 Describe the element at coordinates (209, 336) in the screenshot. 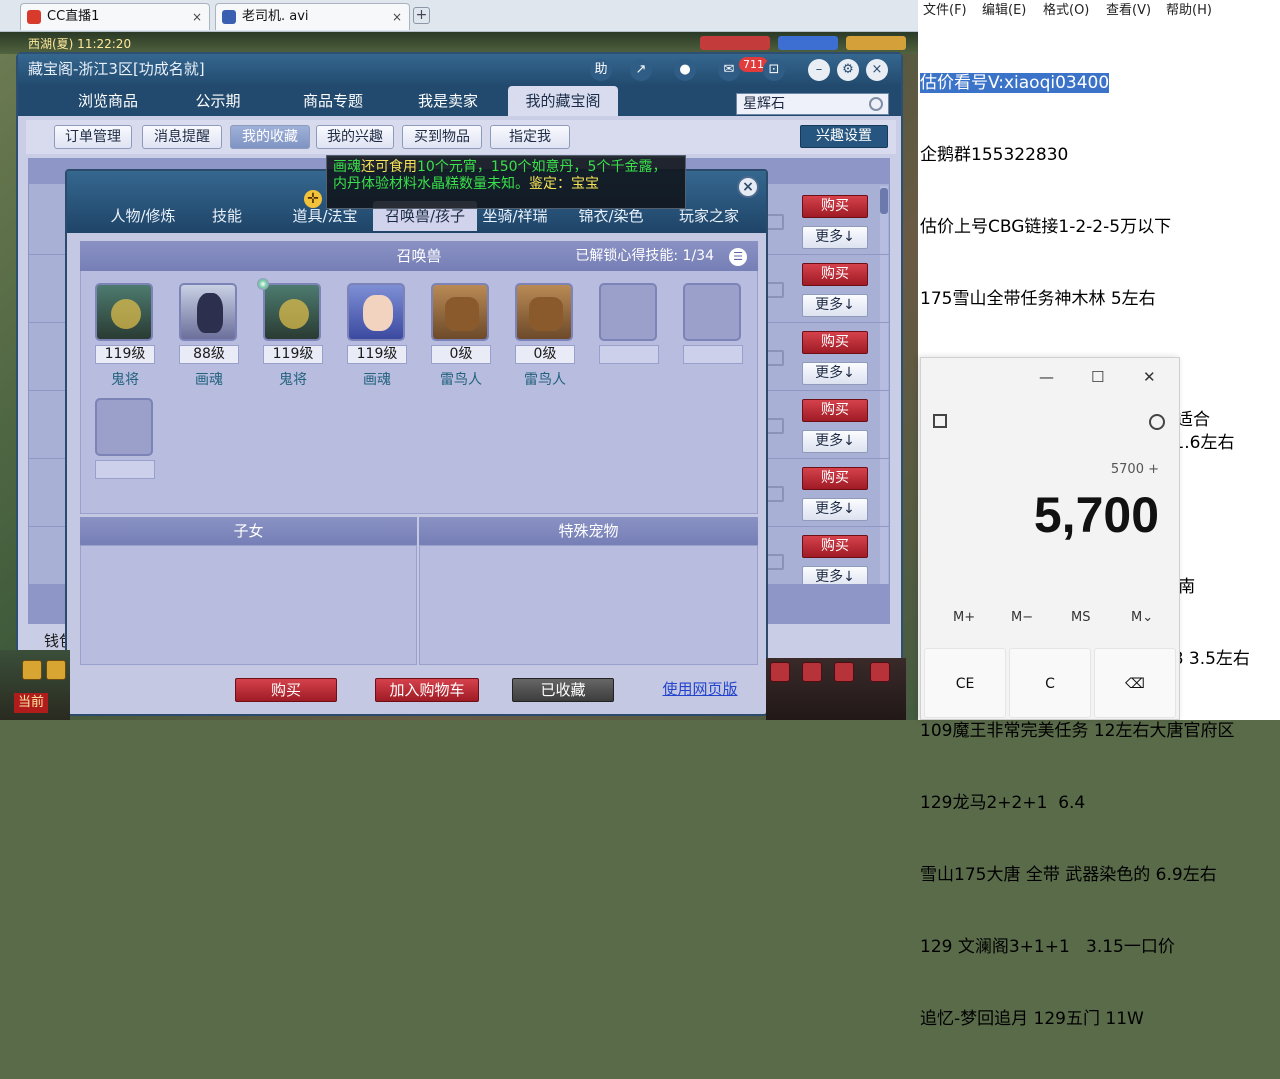

I see `pet-slot: 88级 画魂` at that location.